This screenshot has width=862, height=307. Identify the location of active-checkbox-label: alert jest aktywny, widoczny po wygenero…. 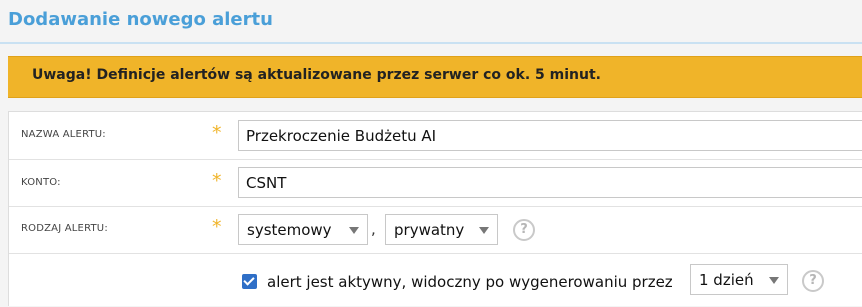
(470, 282).